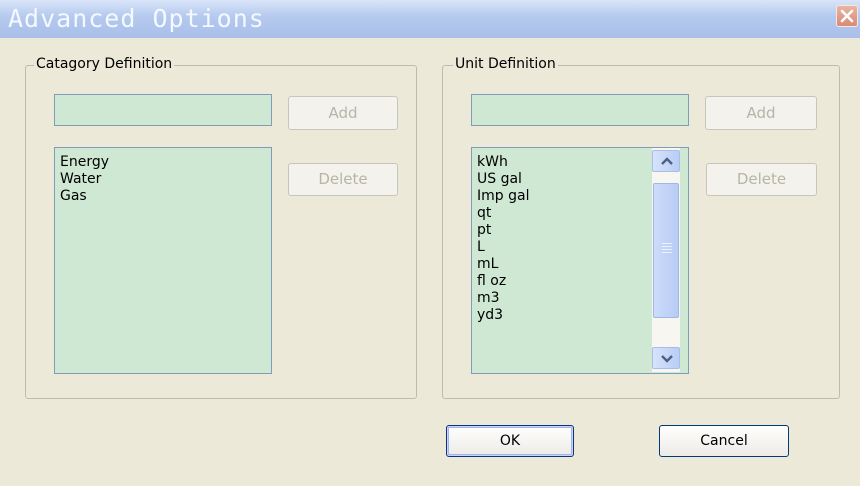 The width and height of the screenshot is (860, 486). What do you see at coordinates (561, 247) in the screenshot?
I see `unit-list-item: L` at bounding box center [561, 247].